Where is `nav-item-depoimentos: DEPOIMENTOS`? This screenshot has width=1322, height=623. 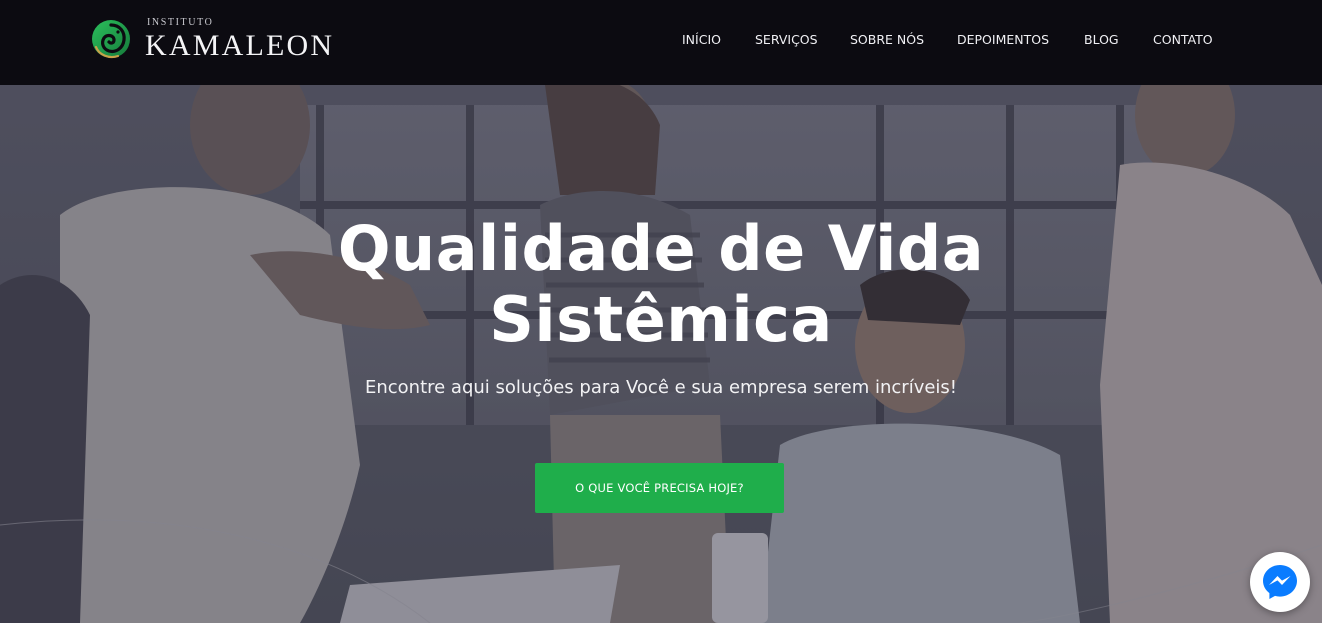
nav-item-depoimentos: DEPOIMENTOS is located at coordinates (1003, 40).